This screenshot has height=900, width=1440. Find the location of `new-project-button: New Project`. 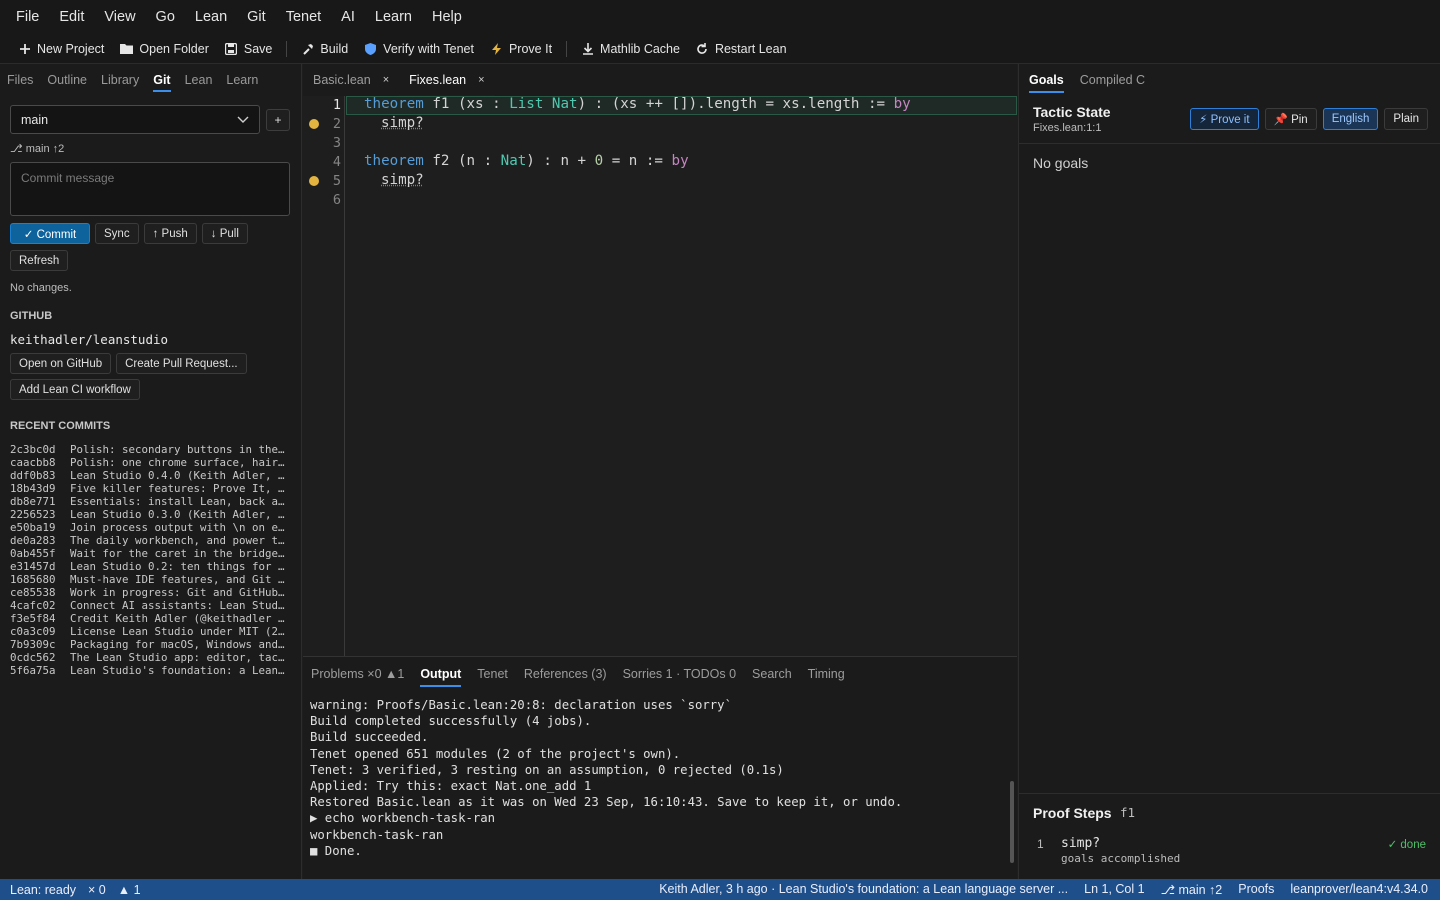

new-project-button: New Project is located at coordinates (61, 49).